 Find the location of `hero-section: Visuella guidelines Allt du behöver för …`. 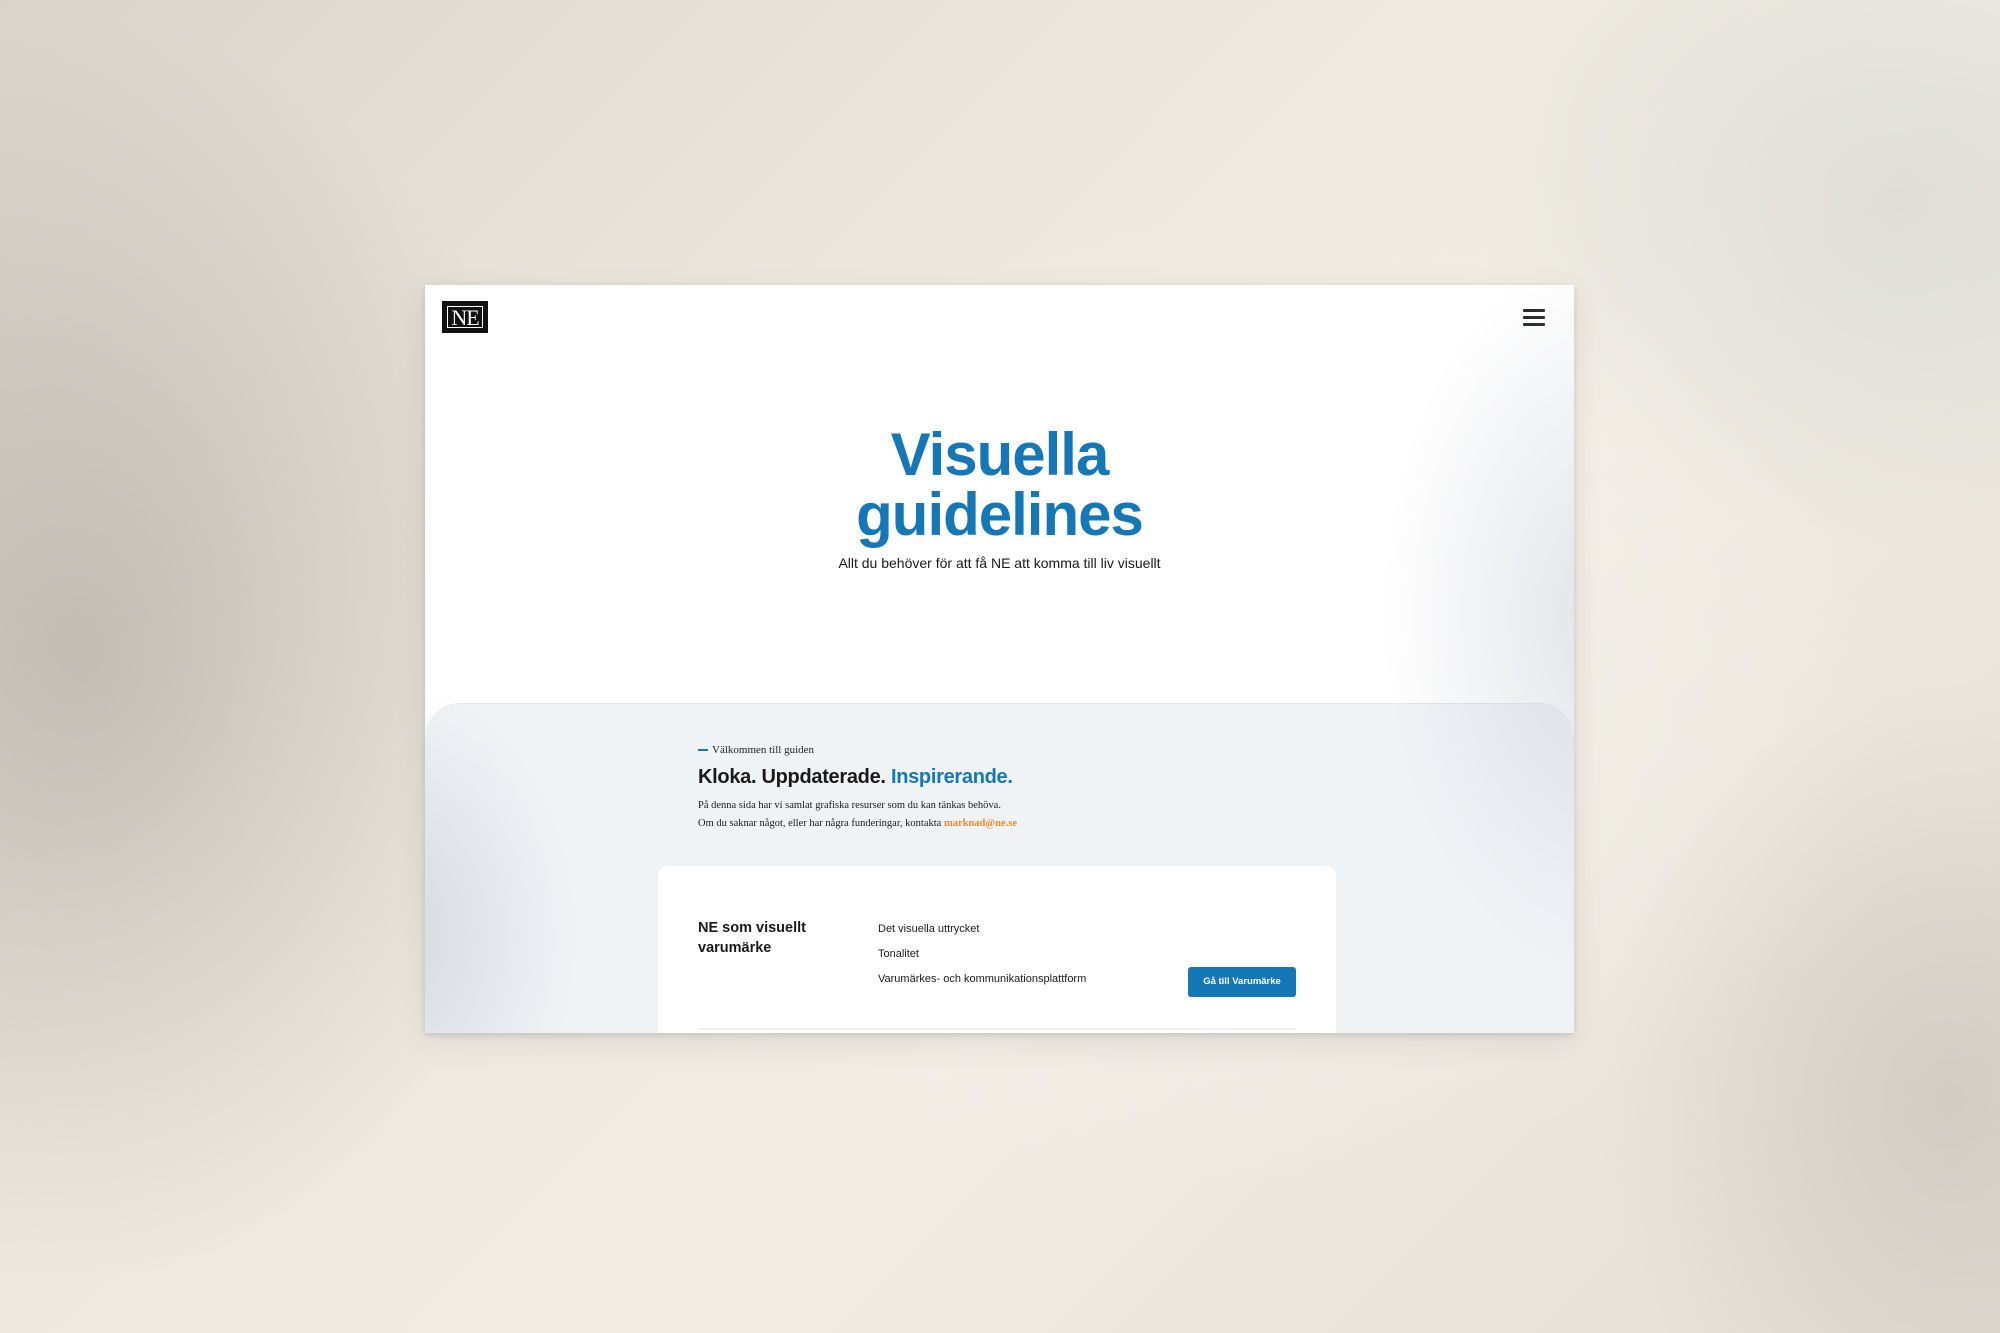

hero-section: Visuella guidelines Allt du behöver för … is located at coordinates (999, 496).